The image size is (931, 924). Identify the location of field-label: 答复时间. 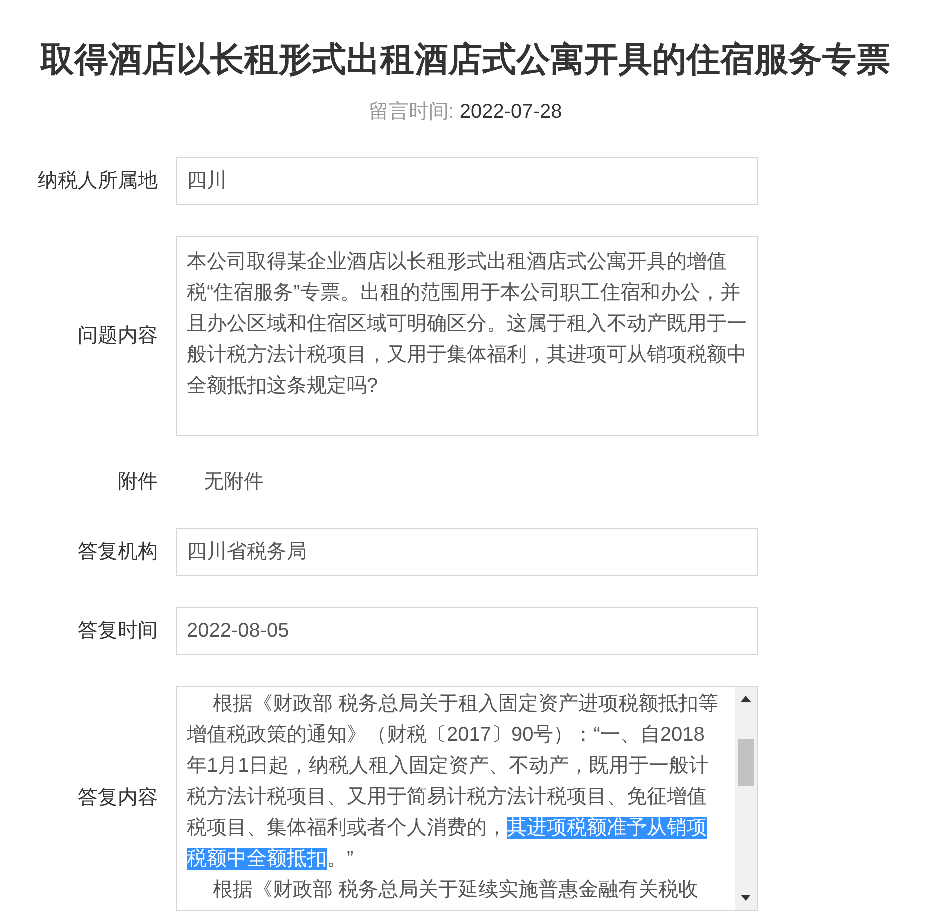
(117, 631).